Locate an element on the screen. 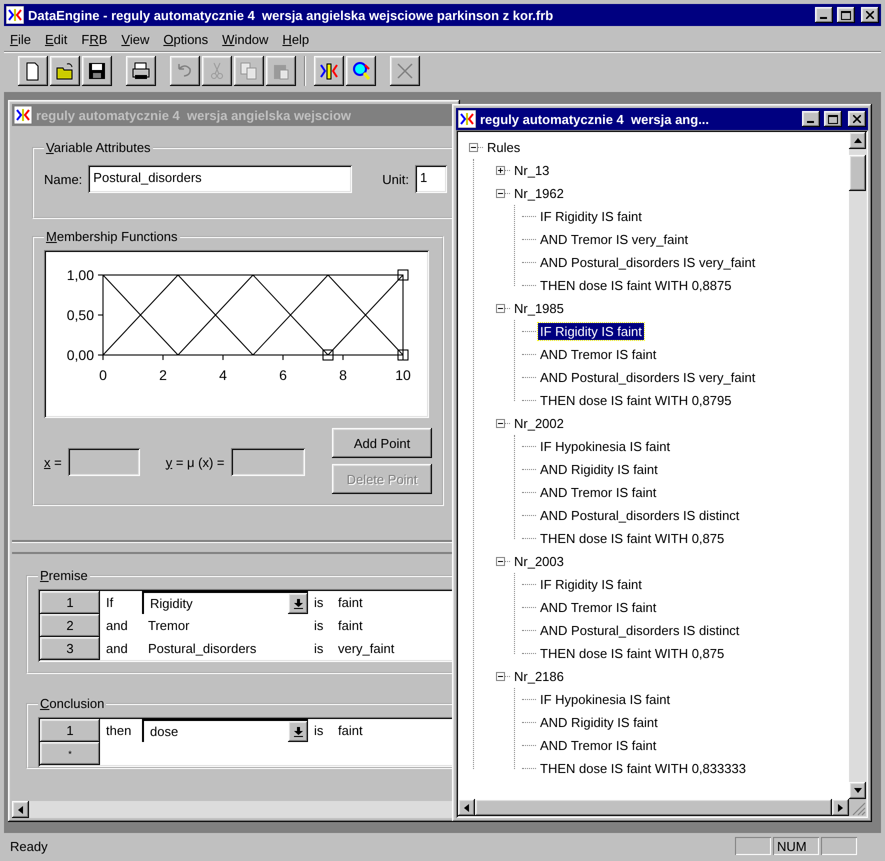 Image resolution: width=885 pixels, height=861 pixels. group-title: Premise is located at coordinates (64, 575).